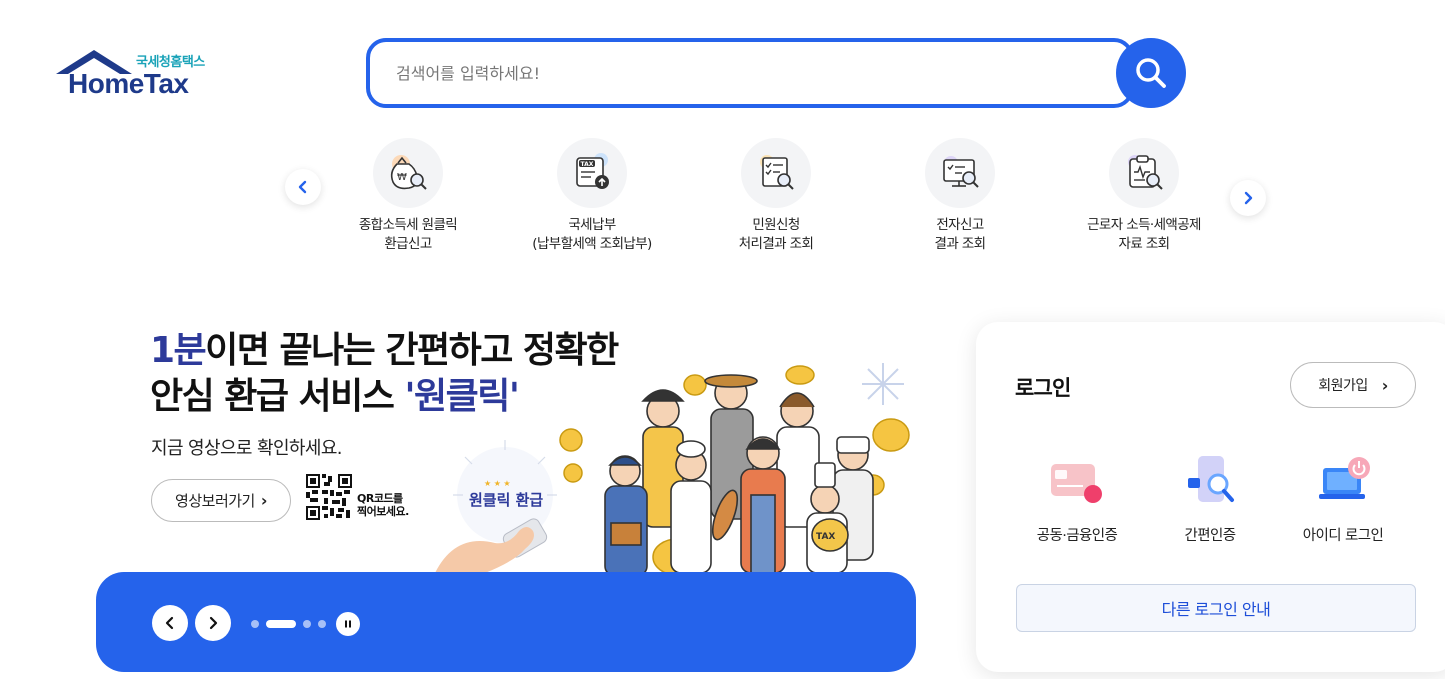  Describe the element at coordinates (592, 173) in the screenshot. I see `tax-upload-icon: TAX` at that location.